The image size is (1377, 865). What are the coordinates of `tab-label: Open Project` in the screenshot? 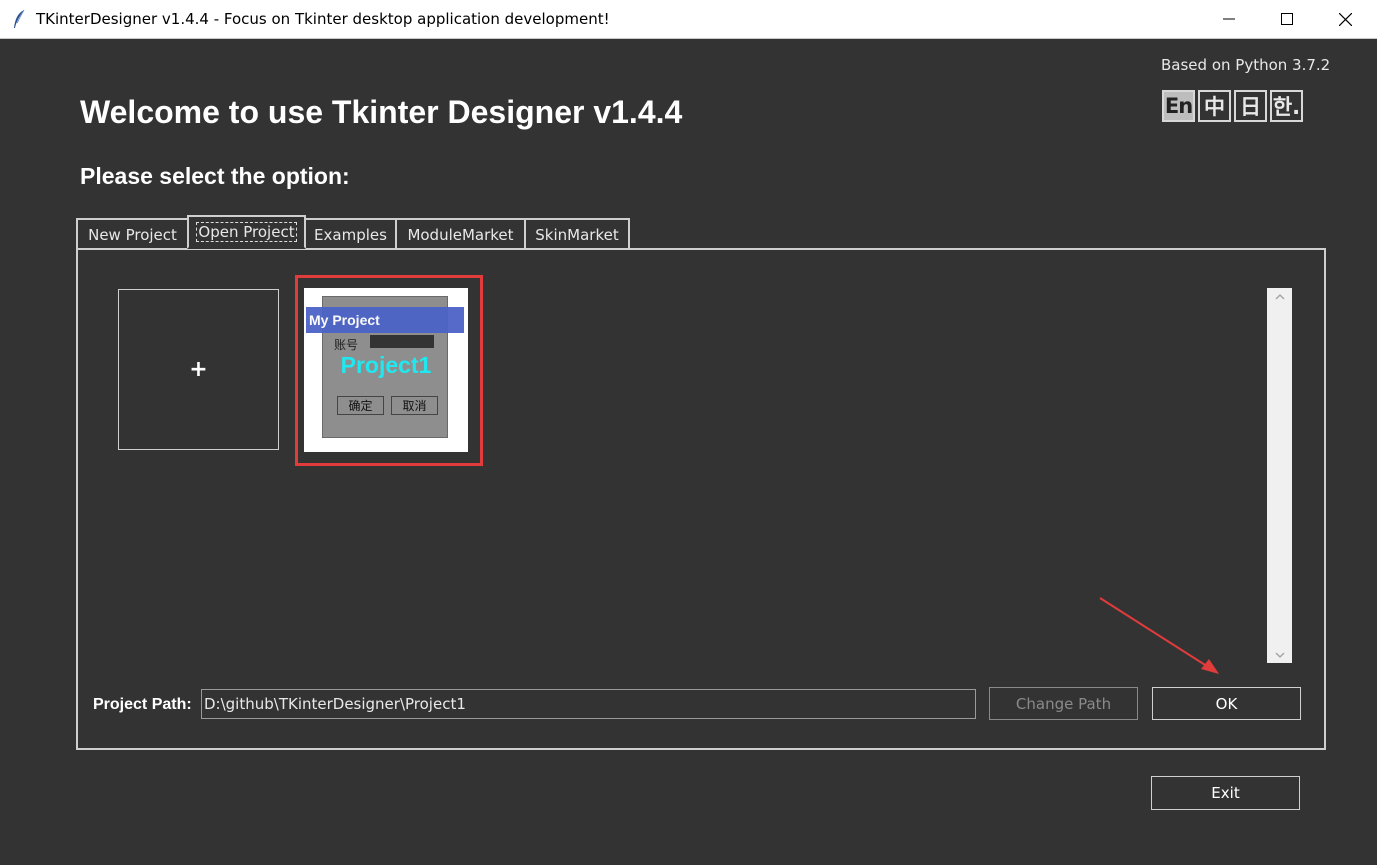 It's located at (246, 232).